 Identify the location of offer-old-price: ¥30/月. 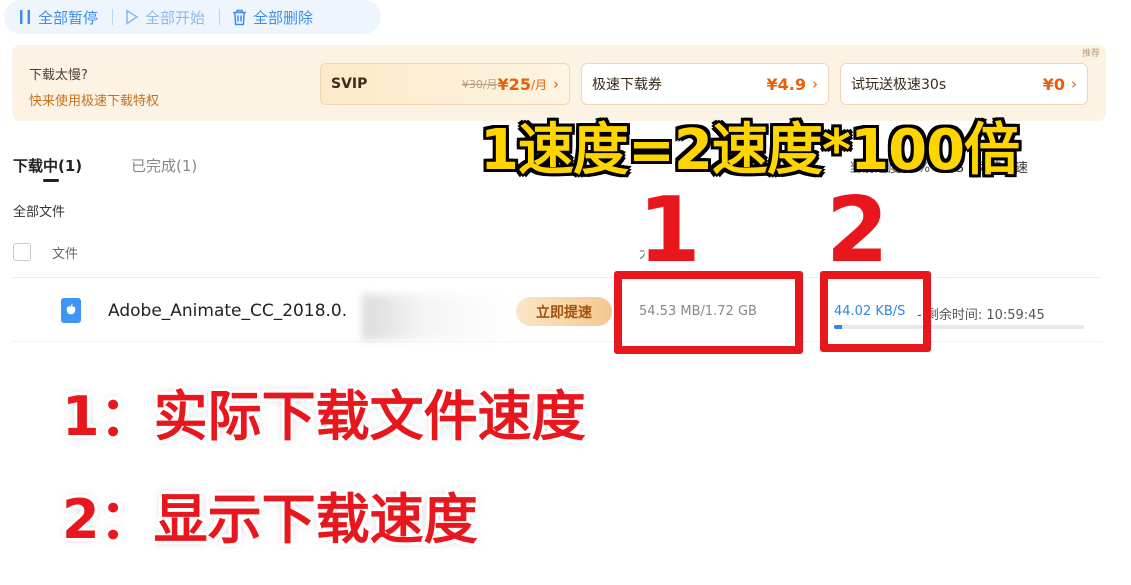
(479, 84).